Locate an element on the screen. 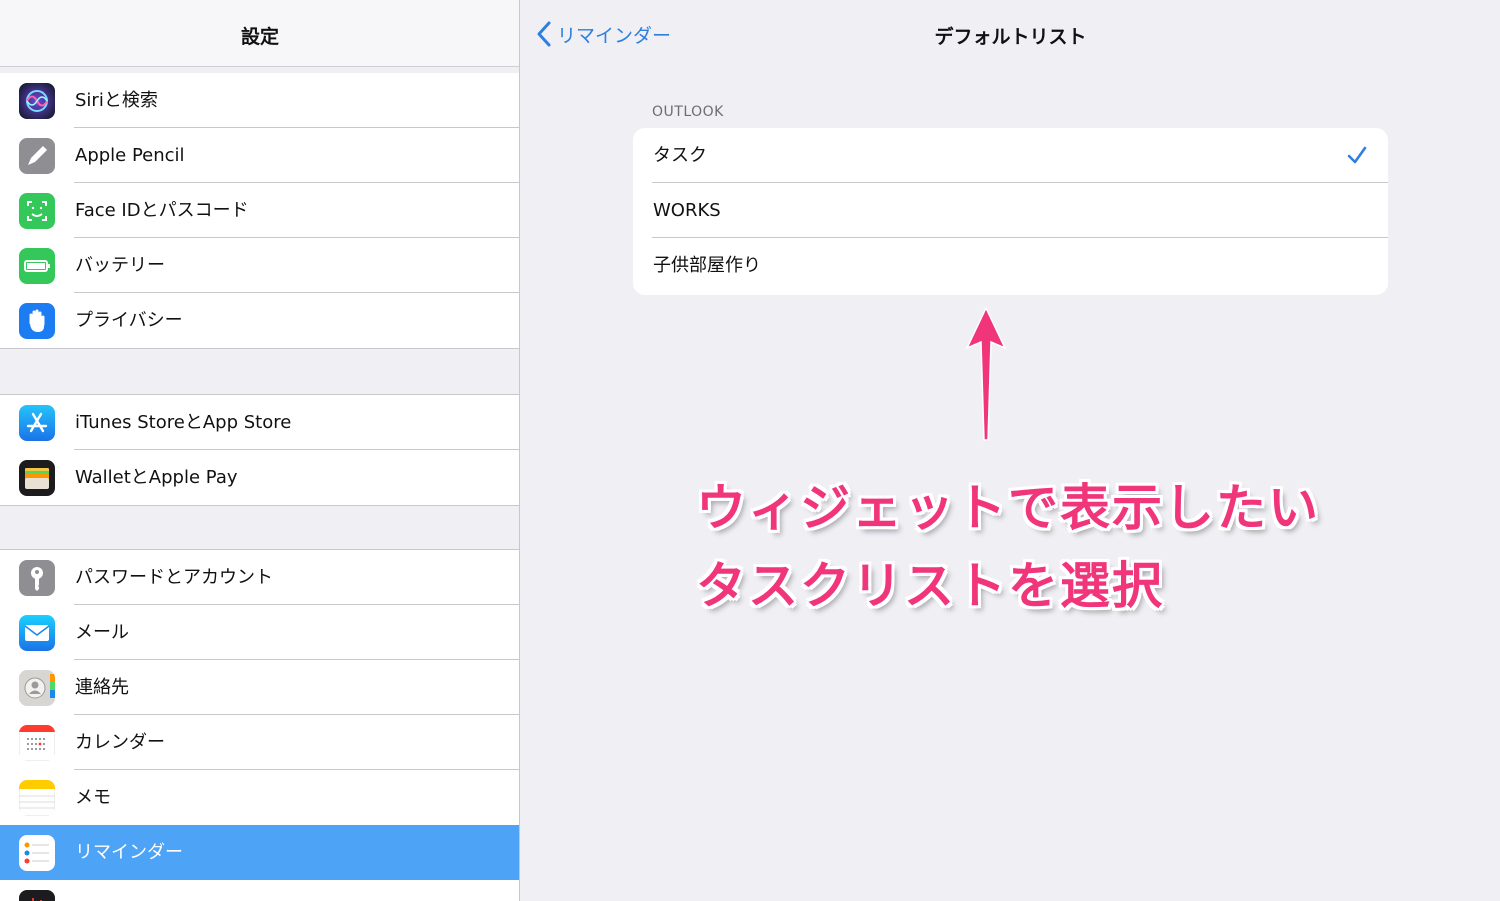  sidebar-item-privacy: プライバシー is located at coordinates (259, 320).